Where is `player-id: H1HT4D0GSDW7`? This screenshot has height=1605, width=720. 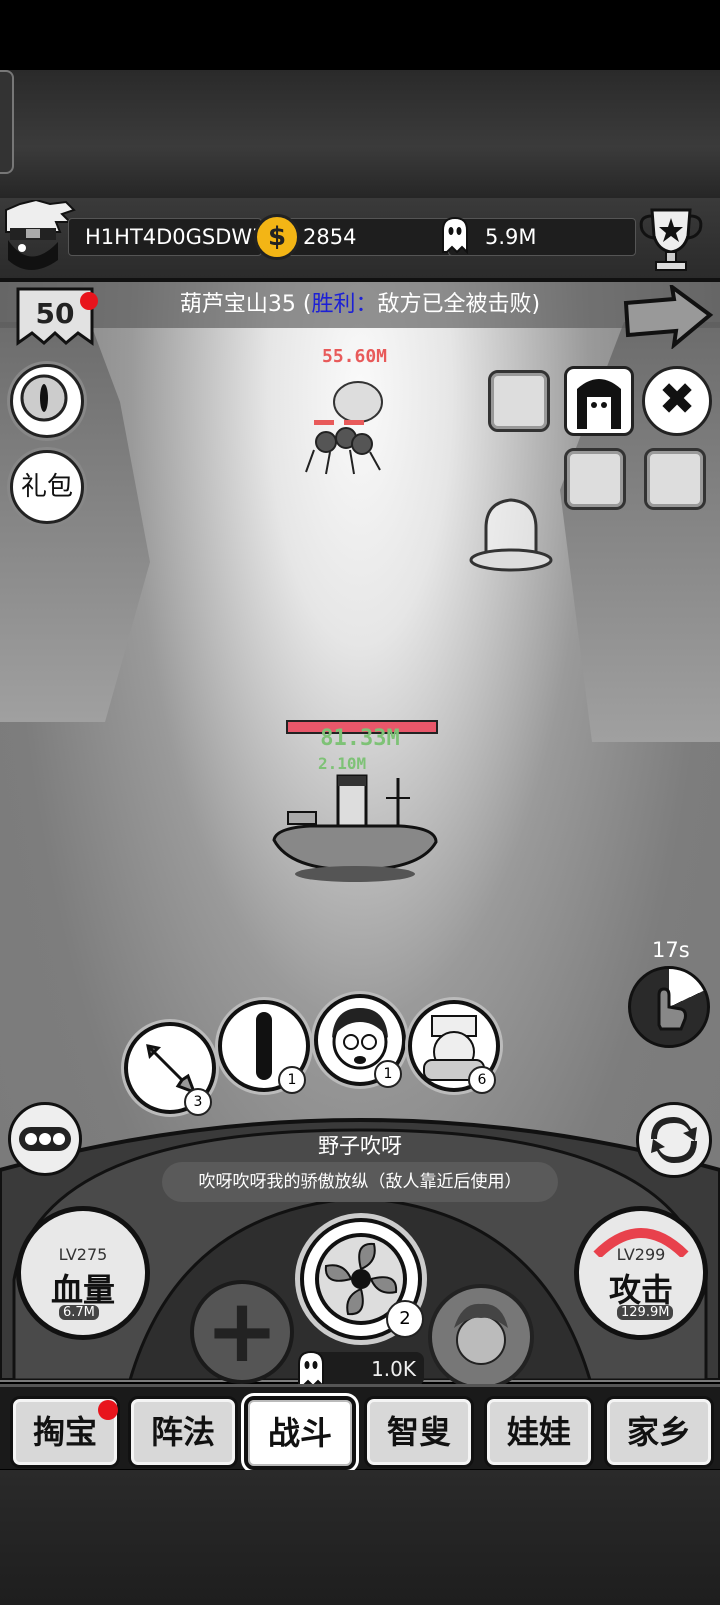
player-id: H1HT4D0GSDW7 is located at coordinates (167, 237).